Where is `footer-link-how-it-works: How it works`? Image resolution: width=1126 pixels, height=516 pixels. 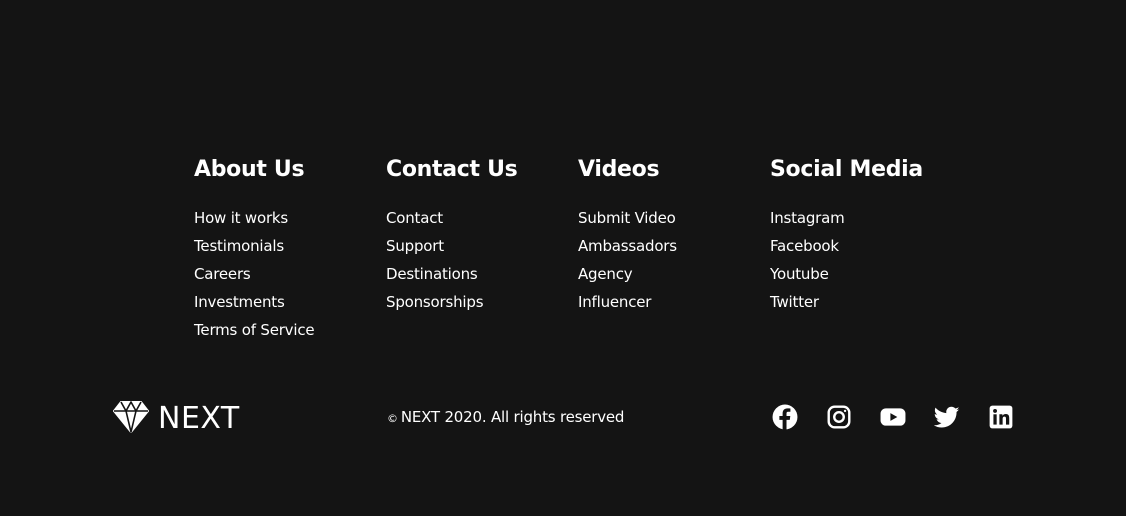
footer-link-how-it-works: How it works is located at coordinates (241, 218).